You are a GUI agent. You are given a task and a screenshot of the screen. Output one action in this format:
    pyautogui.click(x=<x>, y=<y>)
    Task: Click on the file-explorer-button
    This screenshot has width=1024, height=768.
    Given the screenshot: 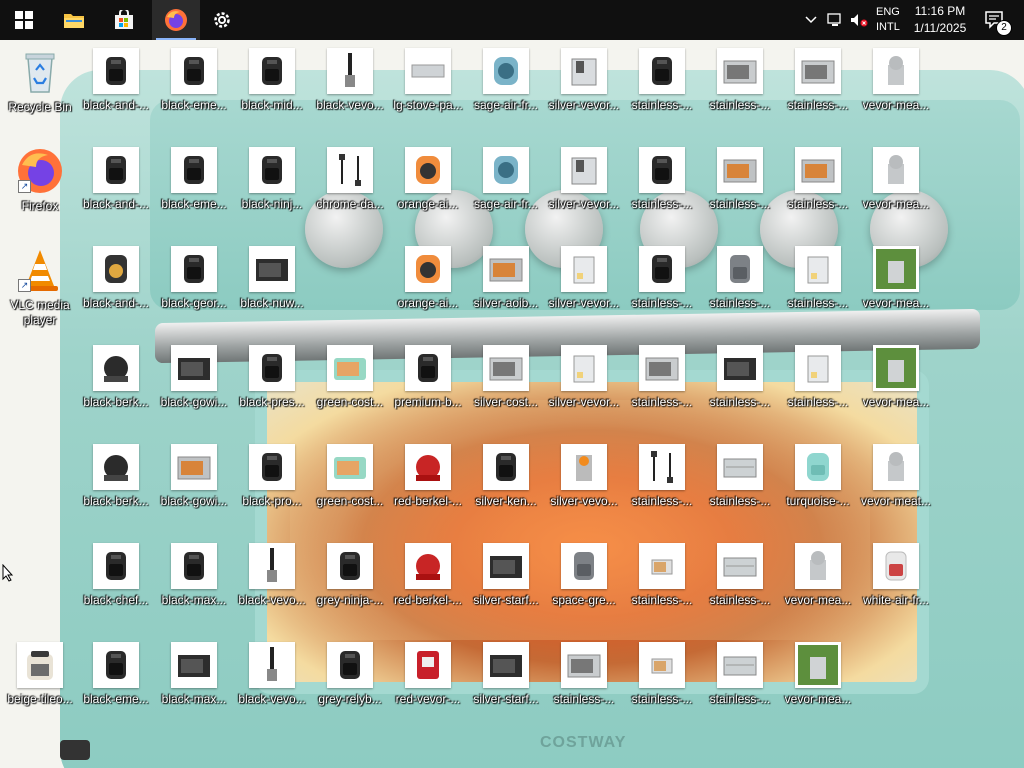 What is the action you would take?
    pyautogui.click(x=74, y=20)
    